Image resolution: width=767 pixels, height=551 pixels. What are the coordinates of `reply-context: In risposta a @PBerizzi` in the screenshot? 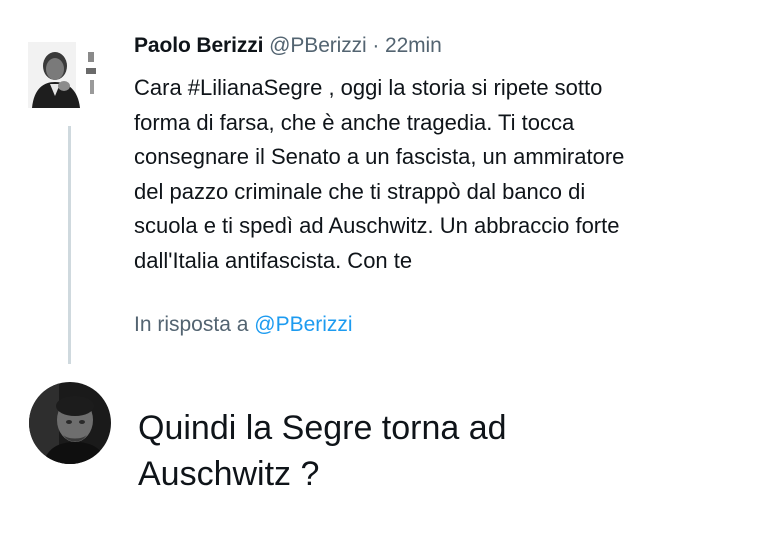 It's located at (243, 325).